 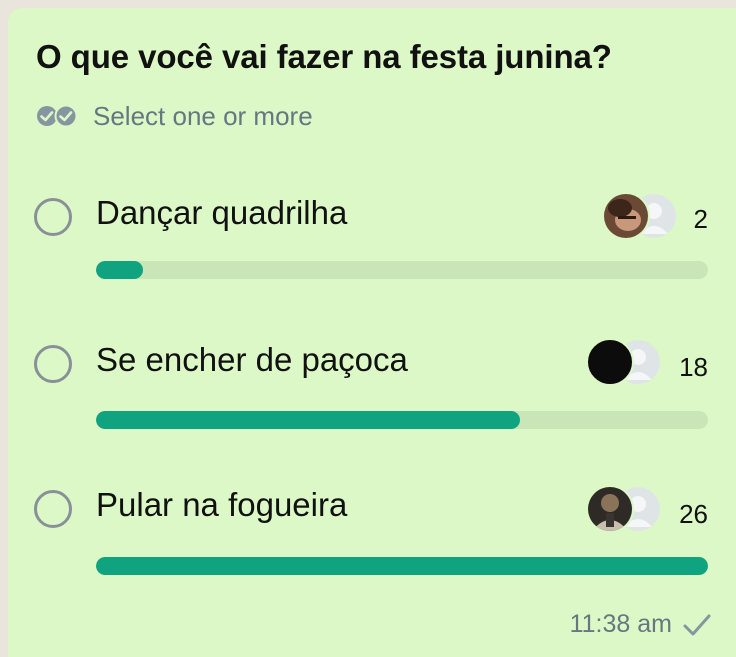 I want to click on poll-option-3: Pular na fogueira 26, so click(x=372, y=527).